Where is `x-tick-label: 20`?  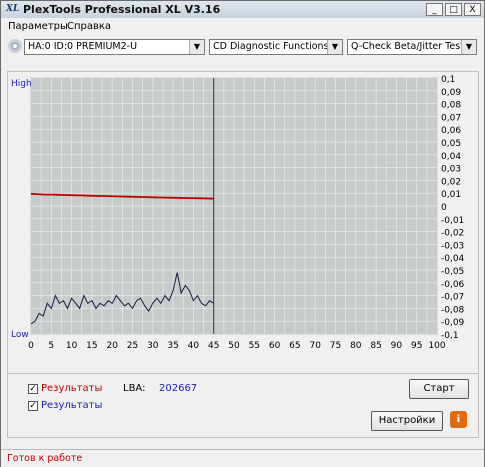 x-tick-label: 20 is located at coordinates (112, 346).